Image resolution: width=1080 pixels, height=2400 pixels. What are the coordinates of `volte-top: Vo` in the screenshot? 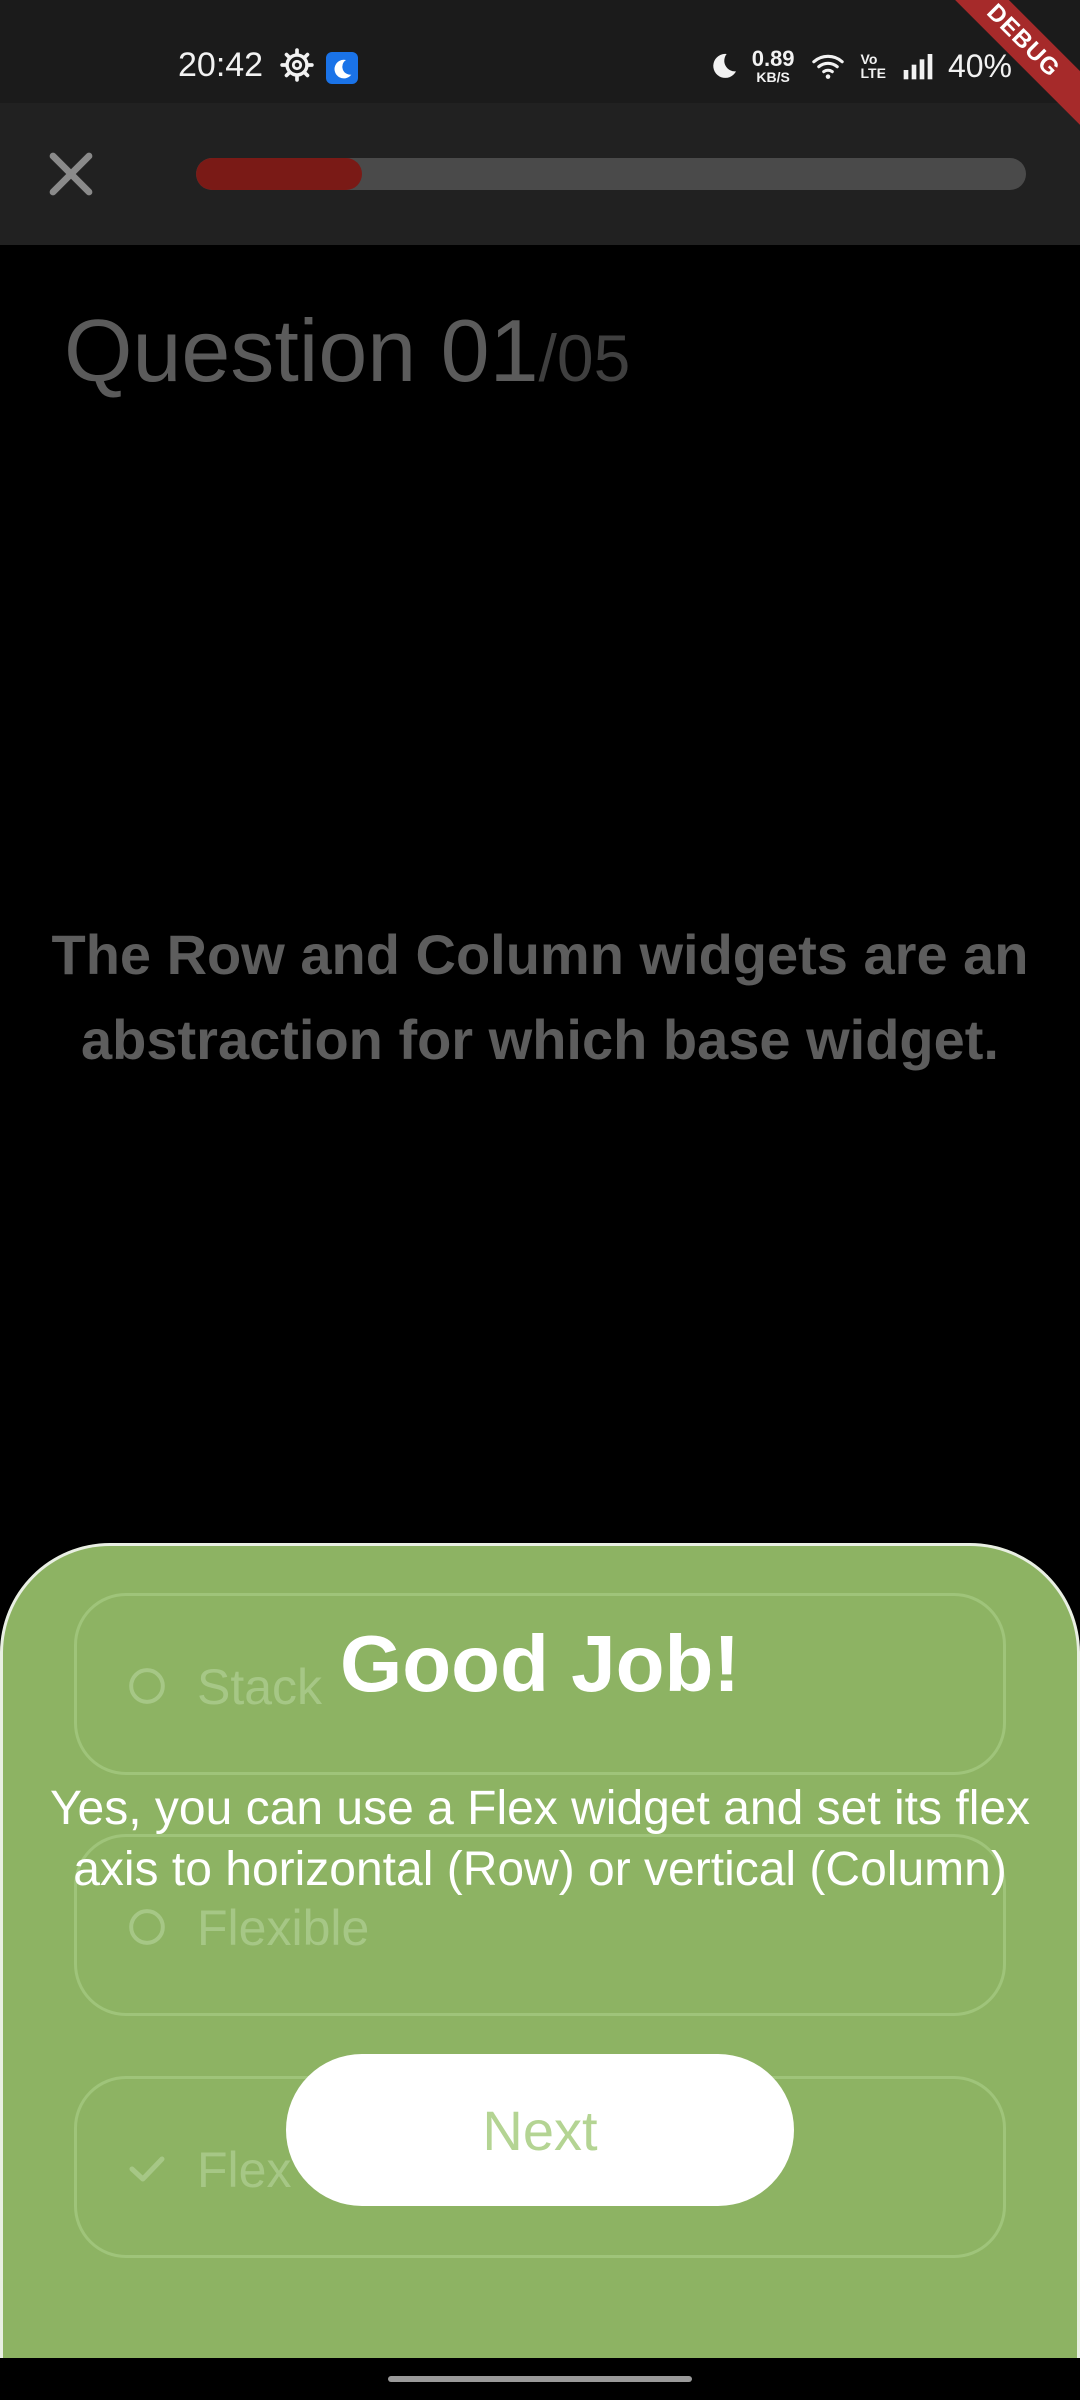 It's located at (869, 59).